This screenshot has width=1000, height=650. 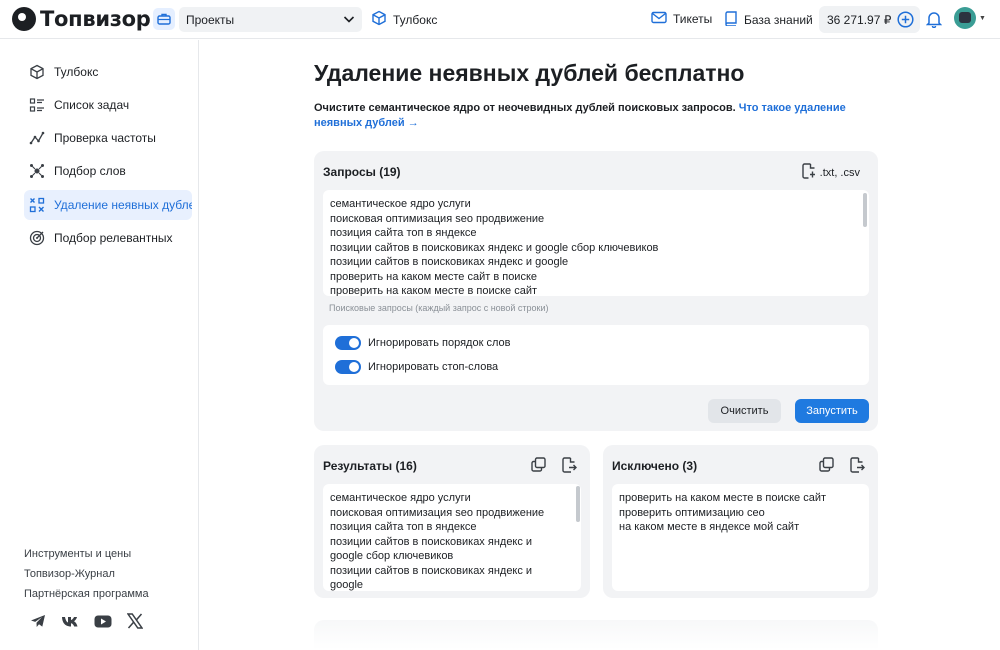 What do you see at coordinates (778, 20) in the screenshot?
I see `knowledge-base-label: База знаний` at bounding box center [778, 20].